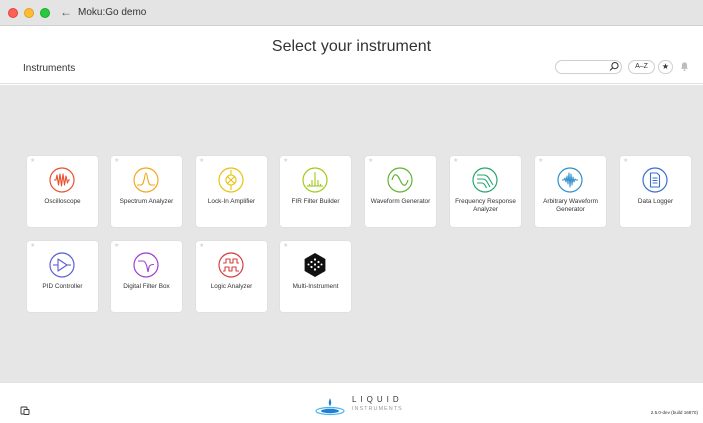  I want to click on multi-instrument-icon, so click(315, 265).